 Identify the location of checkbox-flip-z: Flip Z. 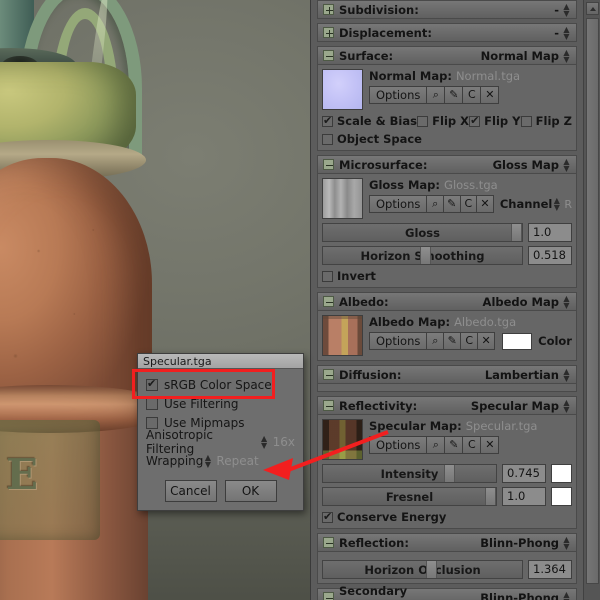
(546, 121).